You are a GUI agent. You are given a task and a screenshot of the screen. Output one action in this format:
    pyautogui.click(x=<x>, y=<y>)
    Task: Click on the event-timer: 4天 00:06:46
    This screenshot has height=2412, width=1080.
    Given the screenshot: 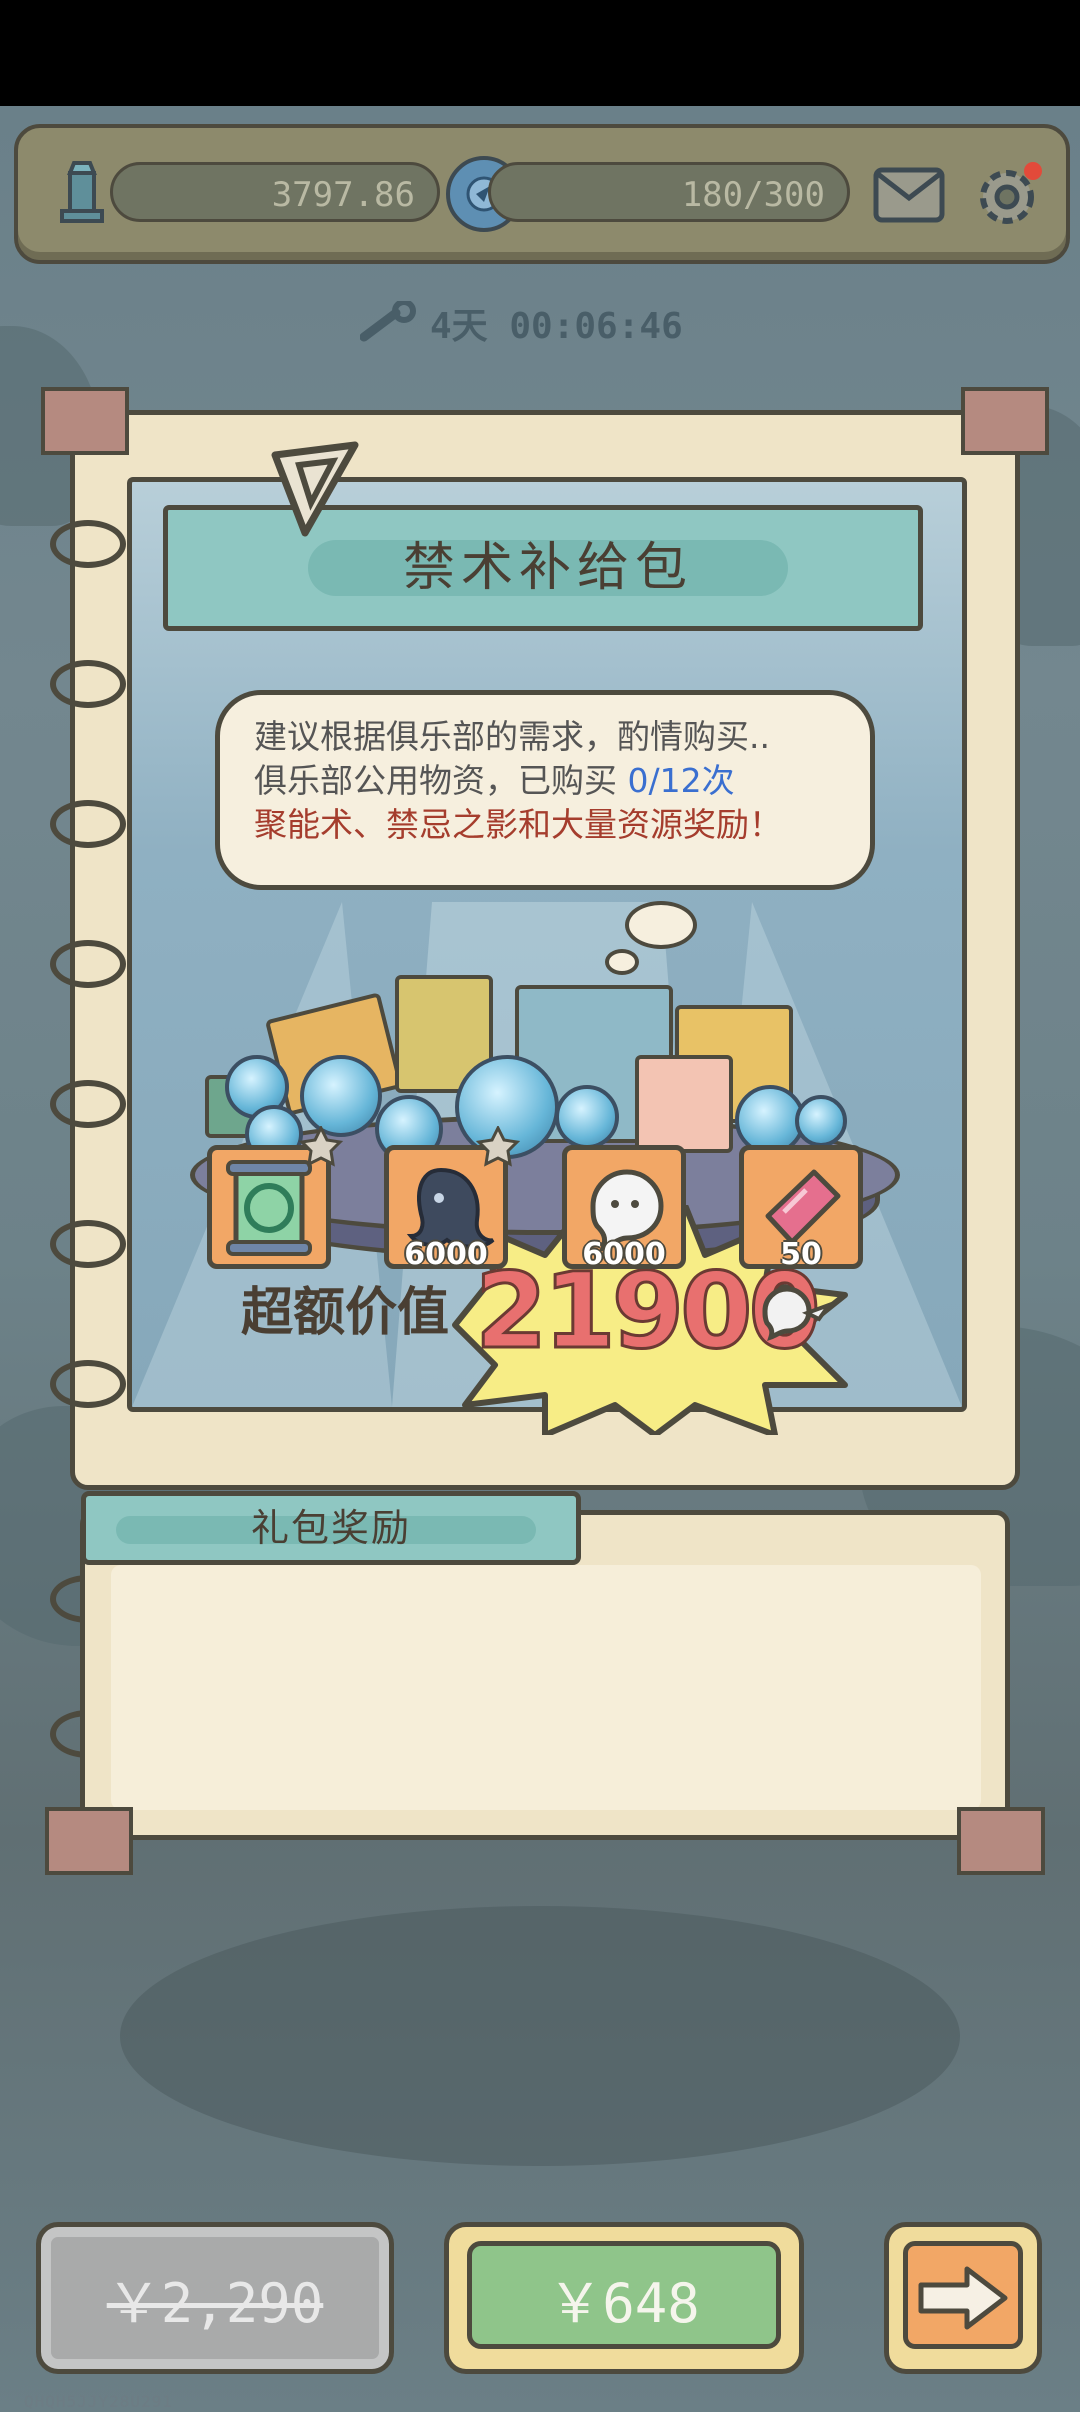 What is the action you would take?
    pyautogui.click(x=521, y=323)
    